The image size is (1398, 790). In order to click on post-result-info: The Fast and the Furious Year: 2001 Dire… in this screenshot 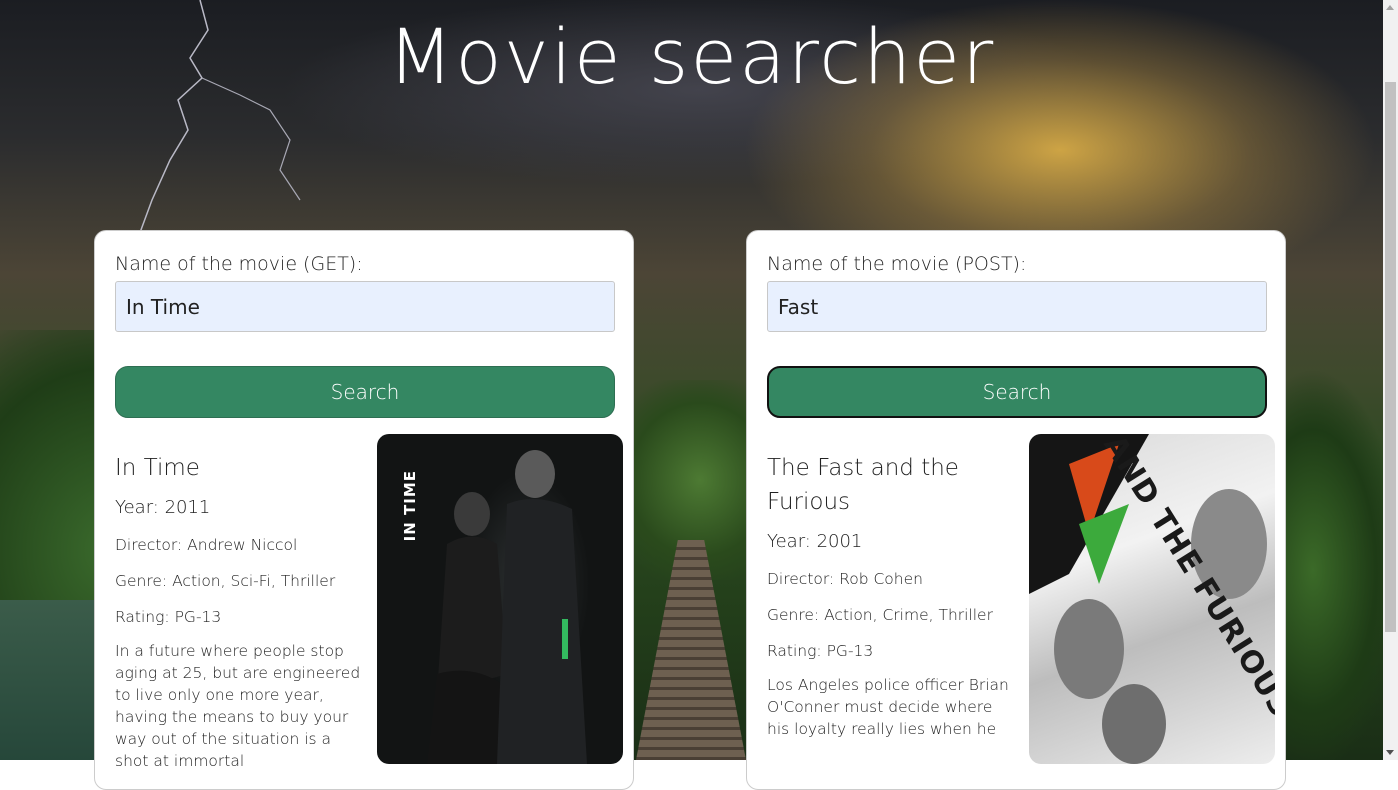, I will do `click(891, 595)`.